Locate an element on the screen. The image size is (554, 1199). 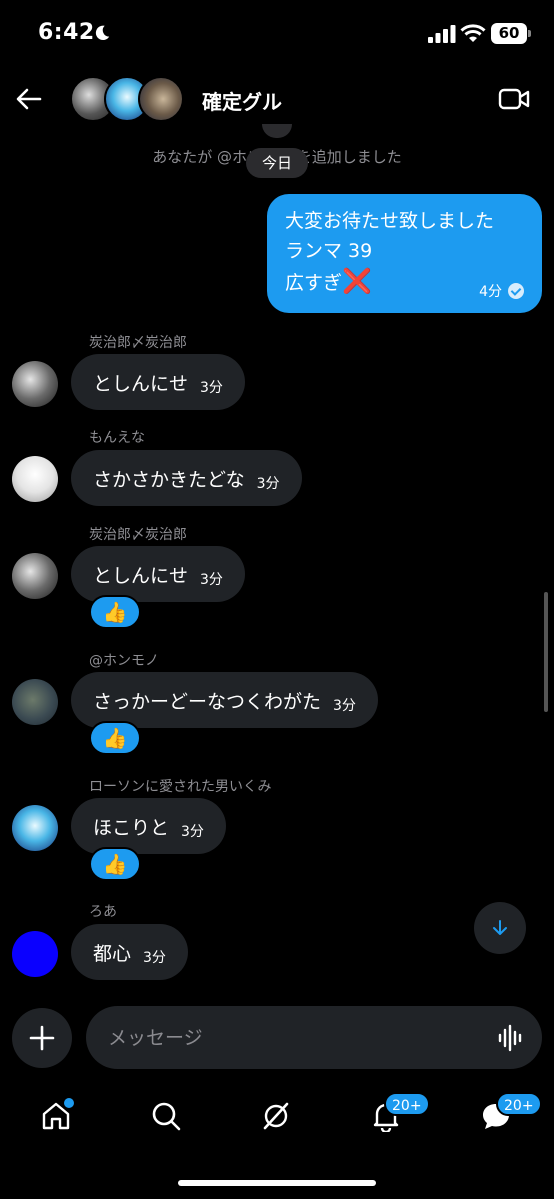
message-bubble: 都心 3分 is located at coordinates (129, 952).